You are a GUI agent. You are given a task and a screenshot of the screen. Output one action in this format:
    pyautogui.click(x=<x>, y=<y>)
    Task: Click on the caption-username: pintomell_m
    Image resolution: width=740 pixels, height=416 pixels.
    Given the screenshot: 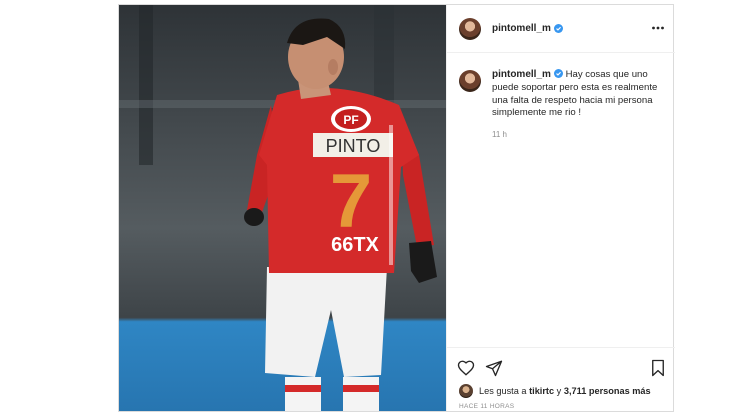 What is the action you would take?
    pyautogui.click(x=521, y=74)
    